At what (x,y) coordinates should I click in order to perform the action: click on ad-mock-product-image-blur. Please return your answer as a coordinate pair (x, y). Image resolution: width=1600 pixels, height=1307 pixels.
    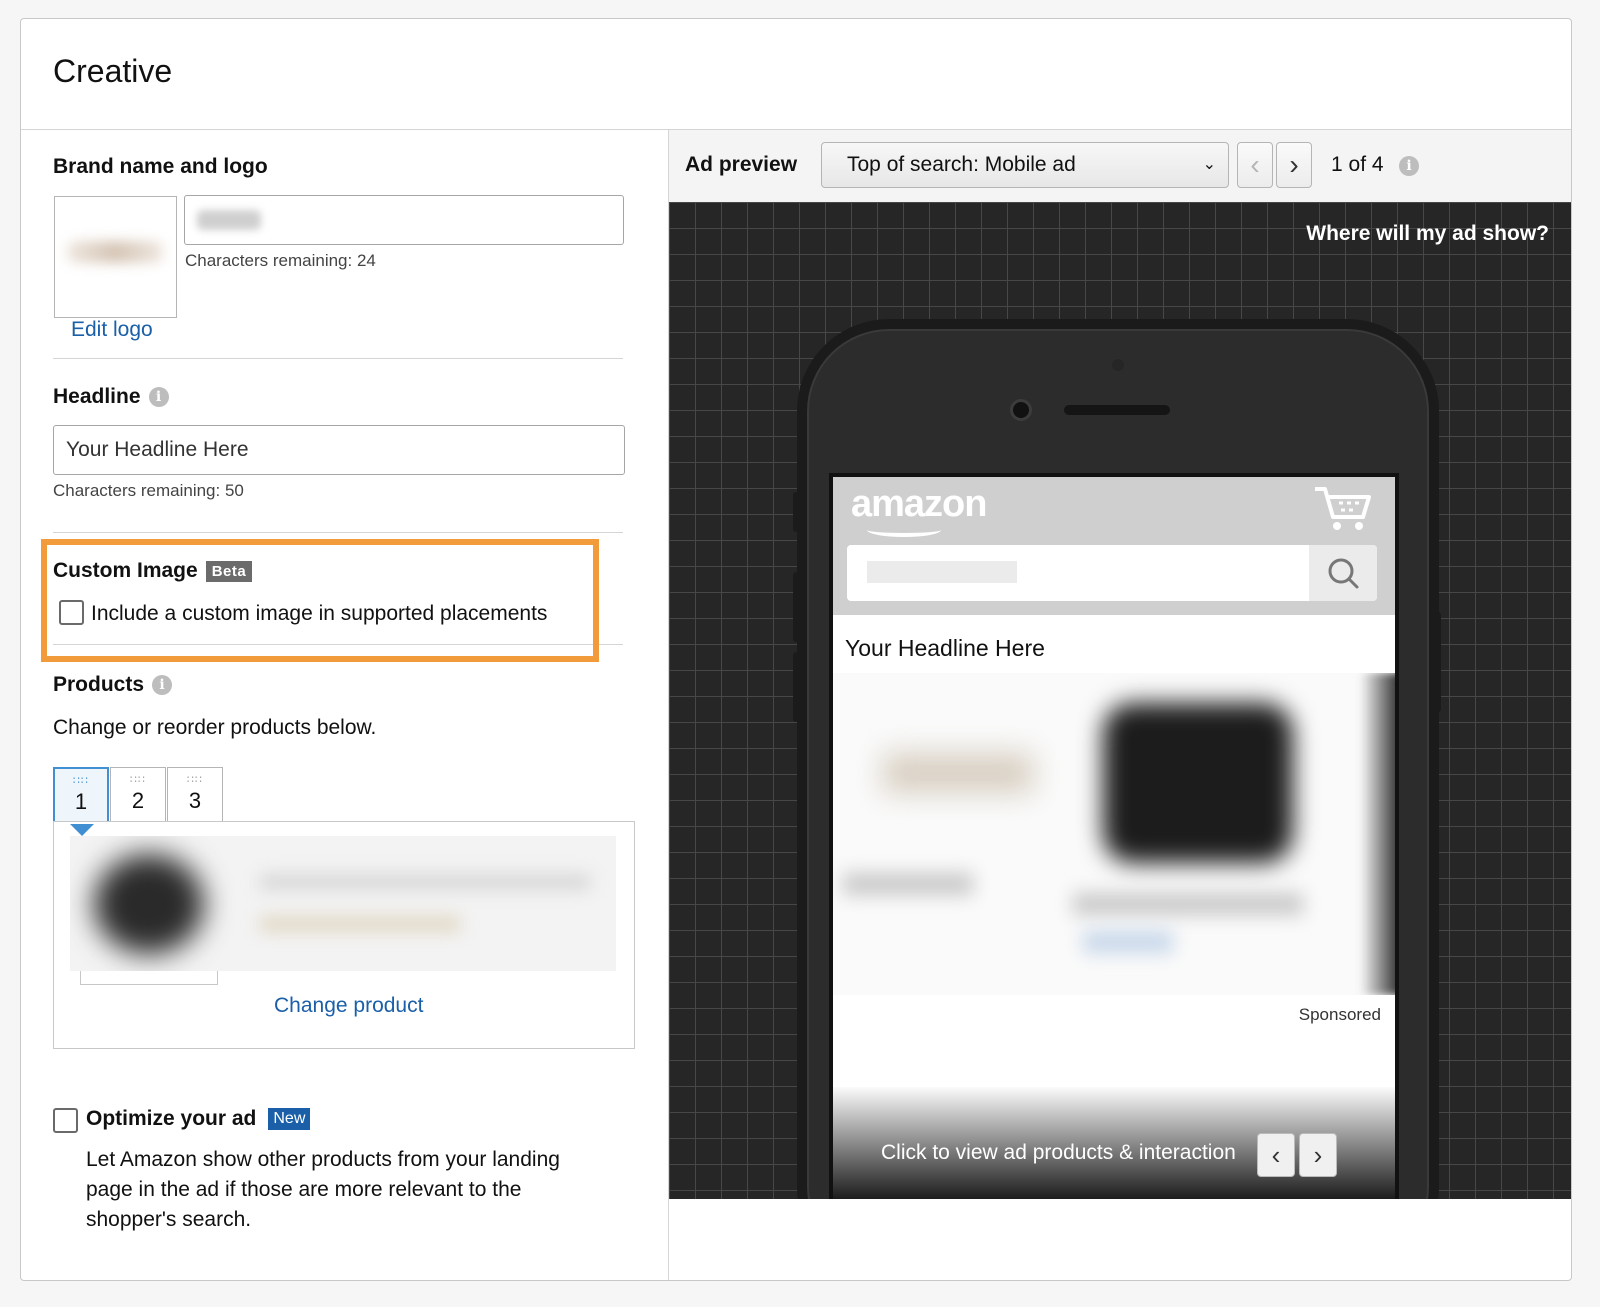
    Looking at the image, I should click on (1198, 783).